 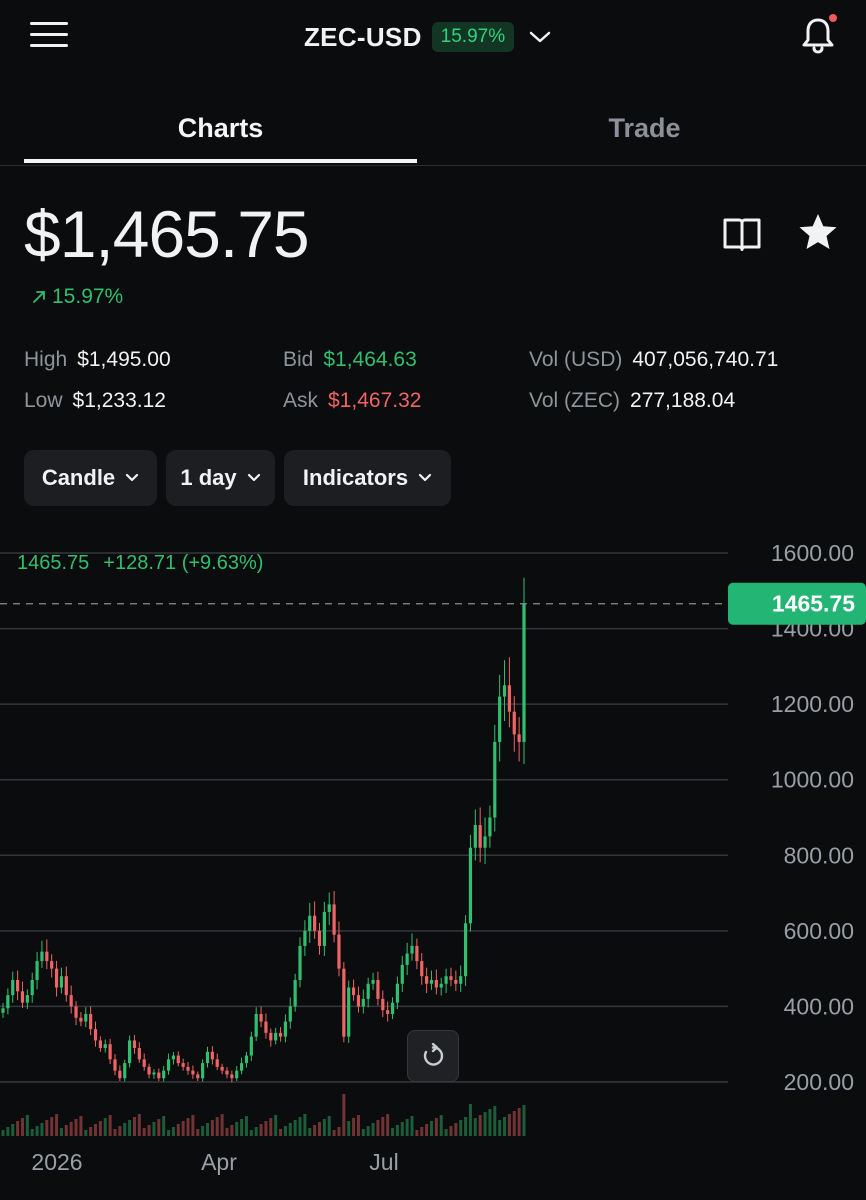 What do you see at coordinates (220, 478) in the screenshot?
I see `interval-dropdown: 1 day` at bounding box center [220, 478].